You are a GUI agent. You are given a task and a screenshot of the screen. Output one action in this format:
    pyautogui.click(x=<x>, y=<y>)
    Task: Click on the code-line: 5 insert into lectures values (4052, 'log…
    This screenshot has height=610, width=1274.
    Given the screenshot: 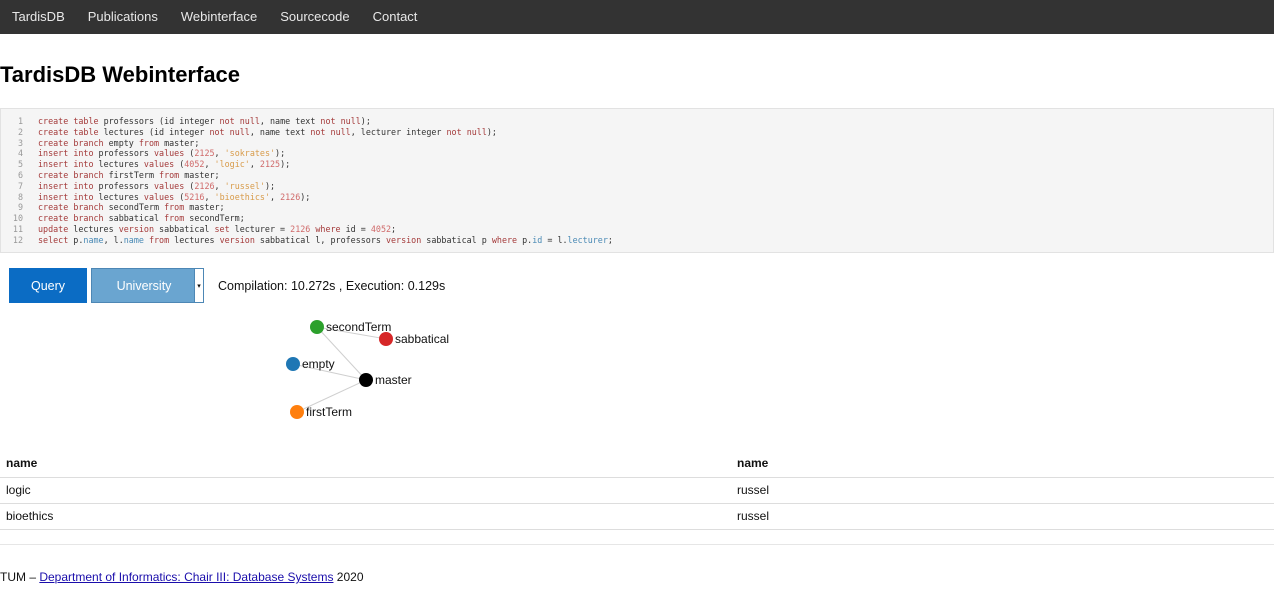 What is the action you would take?
    pyautogui.click(x=637, y=164)
    